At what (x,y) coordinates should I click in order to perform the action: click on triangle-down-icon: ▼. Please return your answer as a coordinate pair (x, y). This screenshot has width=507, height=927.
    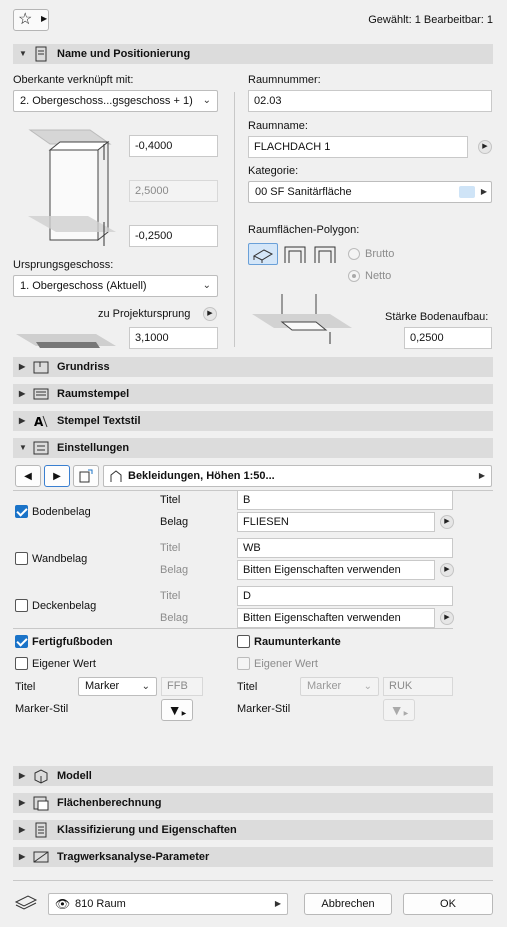
    Looking at the image, I should click on (23, 53).